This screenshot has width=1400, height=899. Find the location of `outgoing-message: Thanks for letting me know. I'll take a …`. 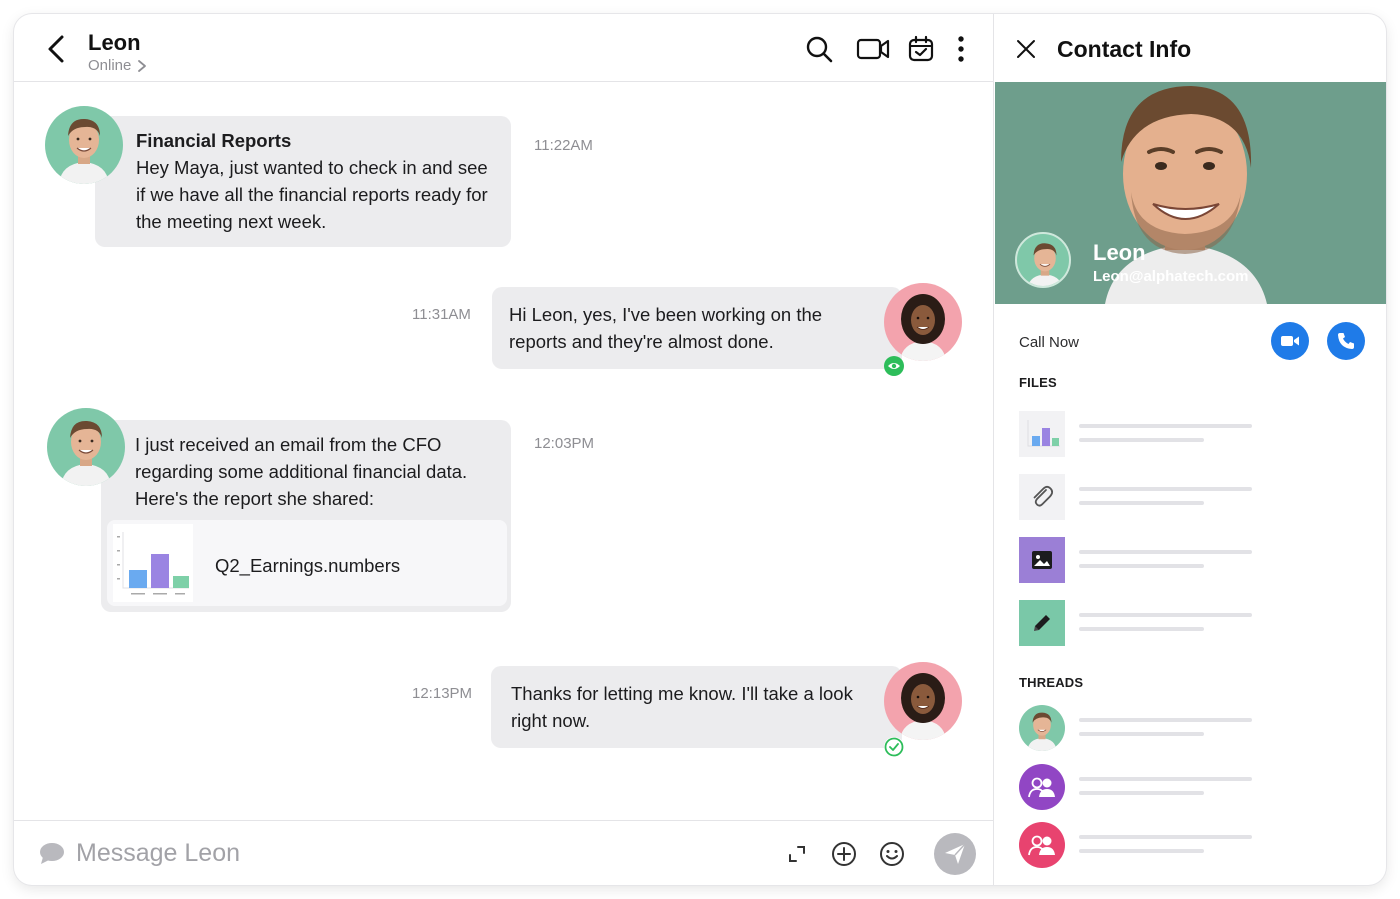

outgoing-message: Thanks for letting me know. I'll take a … is located at coordinates (696, 707).